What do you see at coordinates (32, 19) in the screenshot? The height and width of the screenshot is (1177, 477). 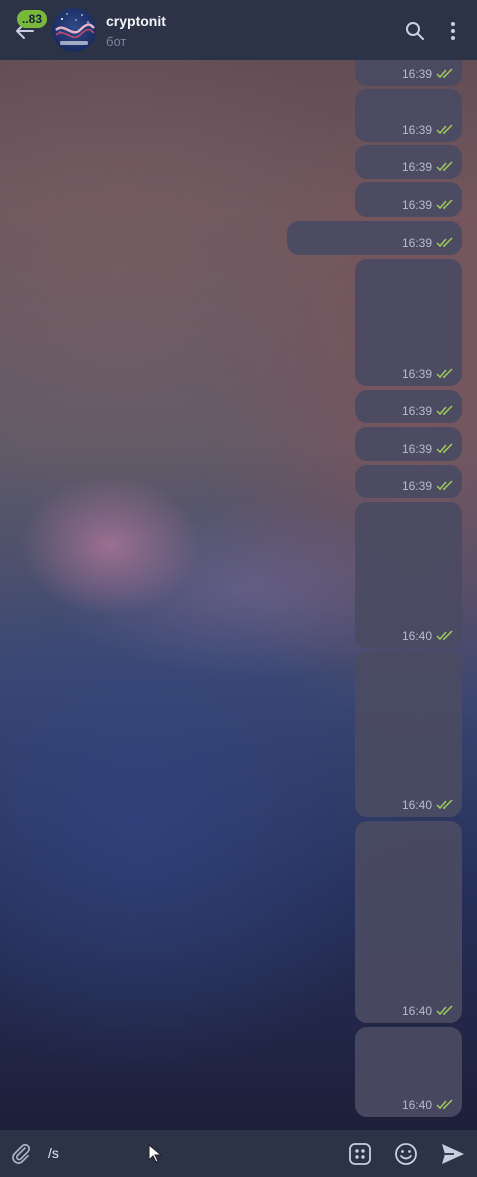 I see `unread-count-badge: ..83` at bounding box center [32, 19].